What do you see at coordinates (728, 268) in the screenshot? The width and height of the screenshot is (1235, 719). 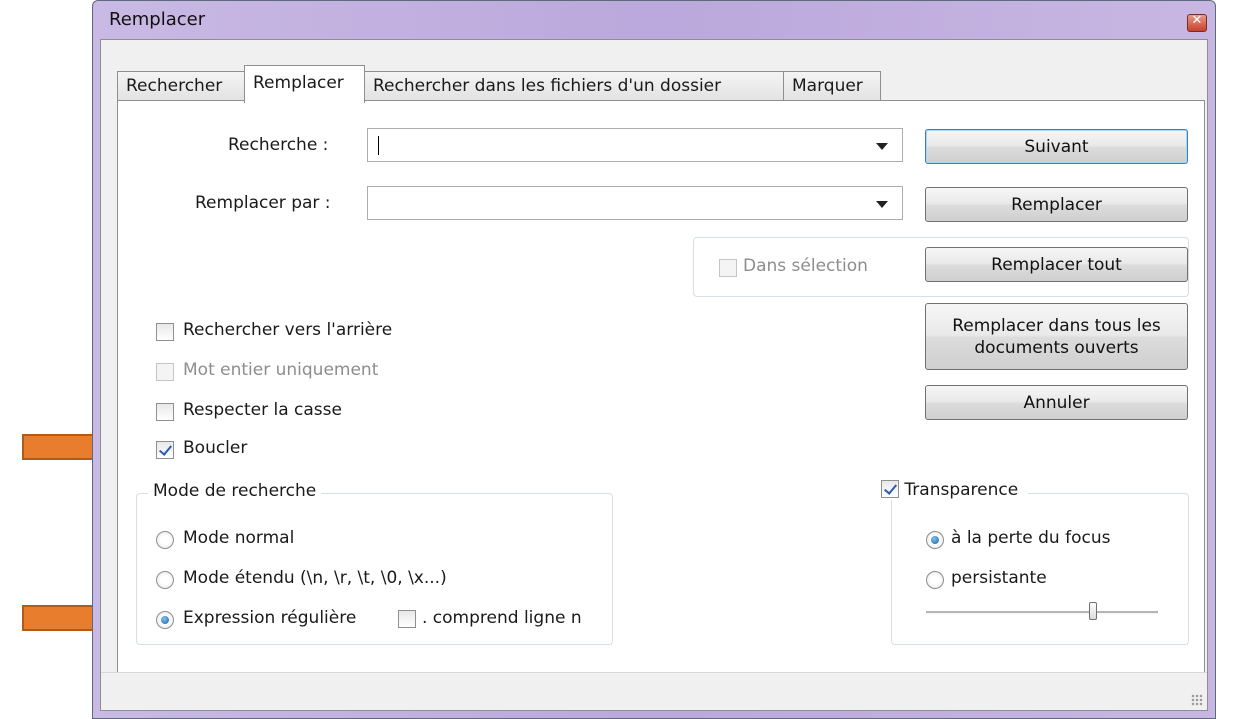 I see `in-selection-checkbox` at bounding box center [728, 268].